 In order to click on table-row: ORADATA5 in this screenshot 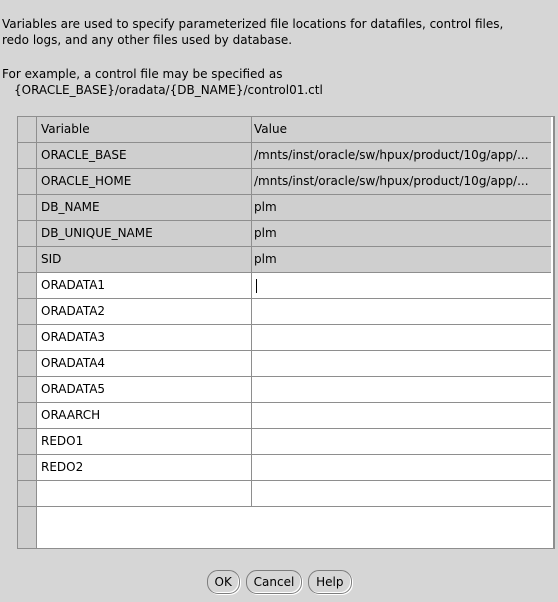, I will do `click(285, 390)`.